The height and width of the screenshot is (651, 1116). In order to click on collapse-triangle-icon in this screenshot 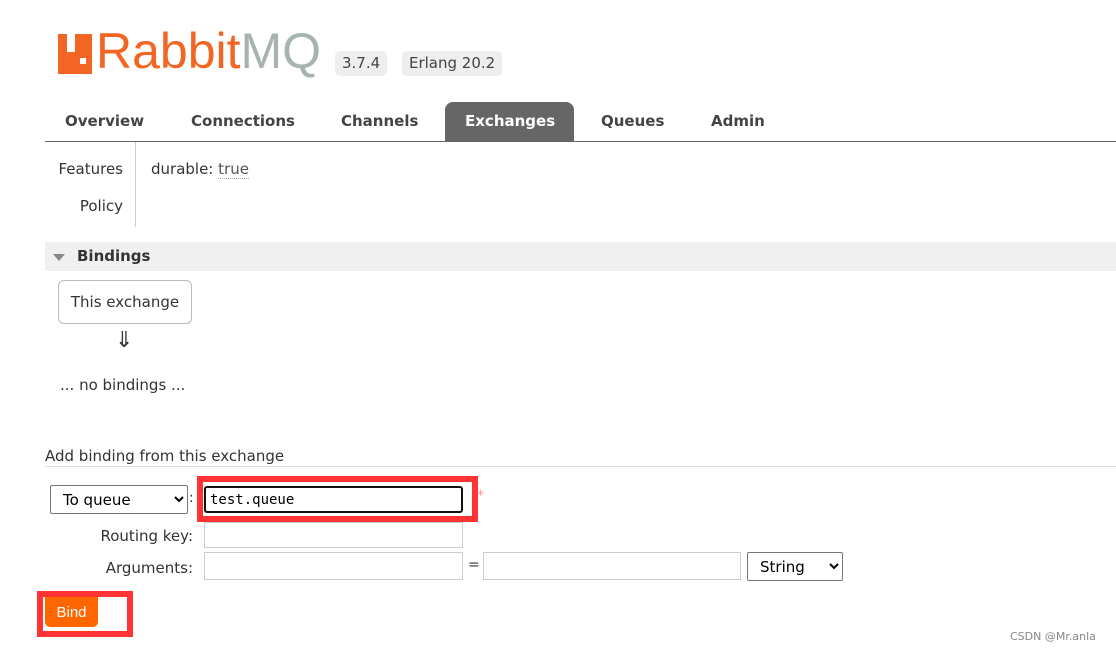, I will do `click(59, 257)`.